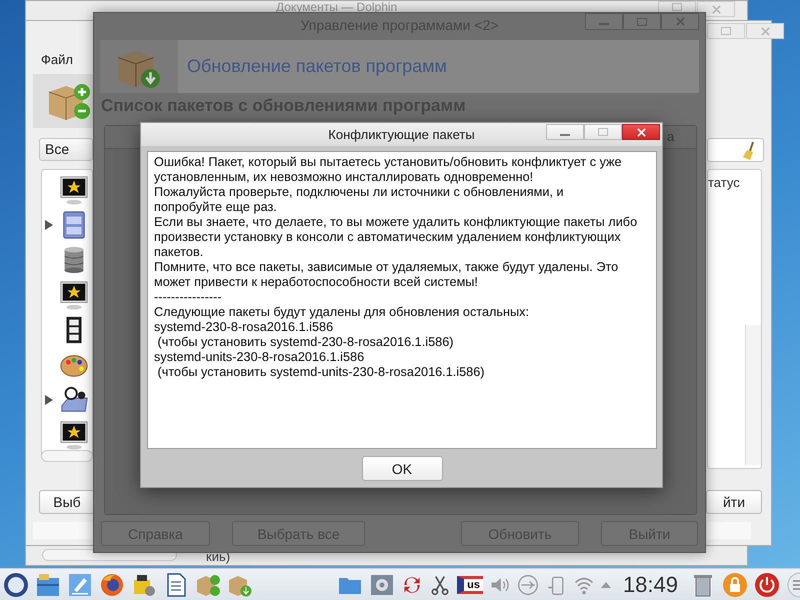  I want to click on broom-icon, so click(750, 151).